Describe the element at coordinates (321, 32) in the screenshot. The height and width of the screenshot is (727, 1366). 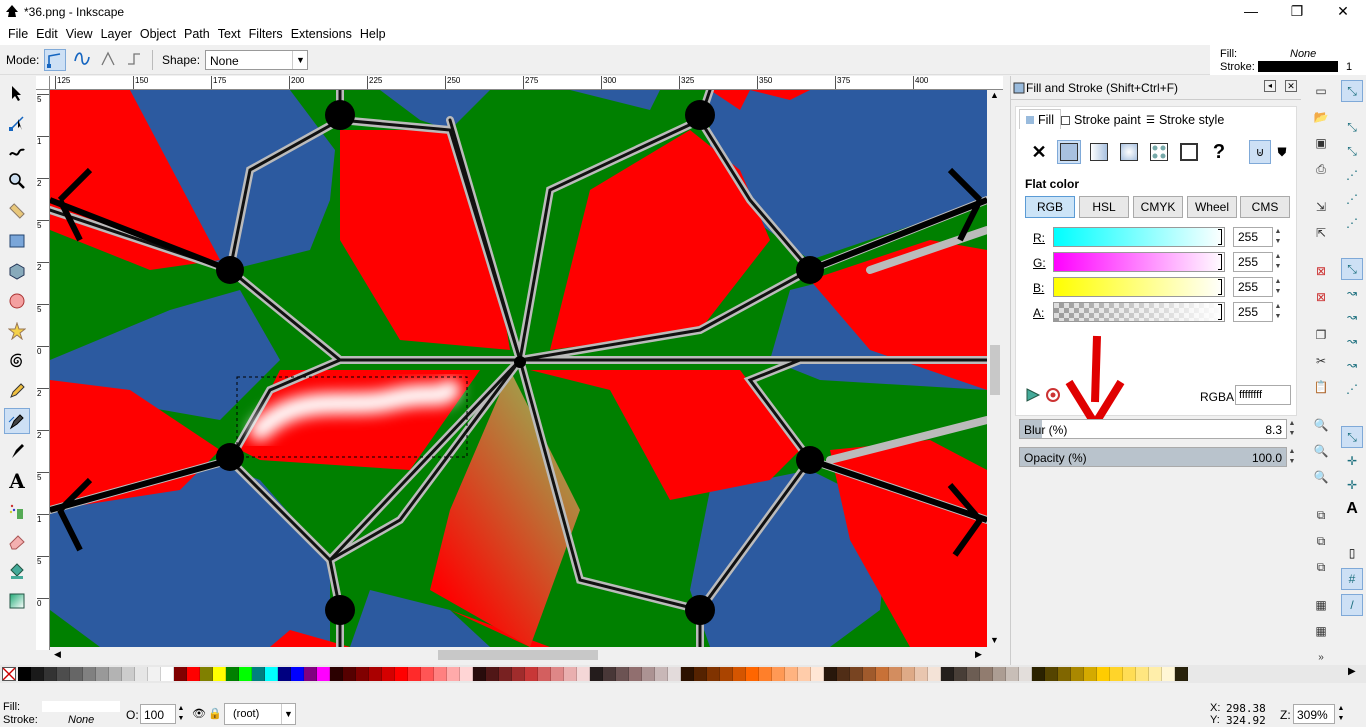
I see `menu-extensions: Extensions` at that location.